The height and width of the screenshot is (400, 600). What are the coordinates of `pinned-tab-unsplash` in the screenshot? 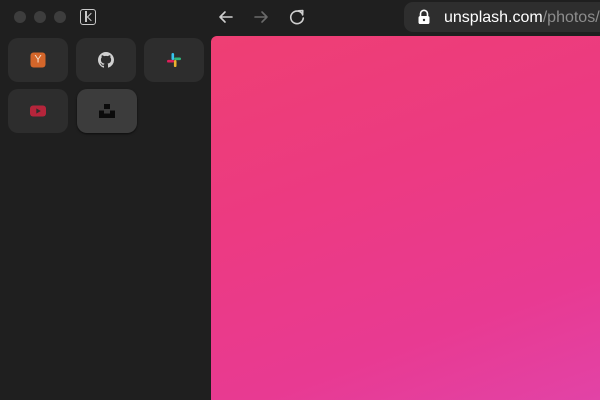 It's located at (107, 111).